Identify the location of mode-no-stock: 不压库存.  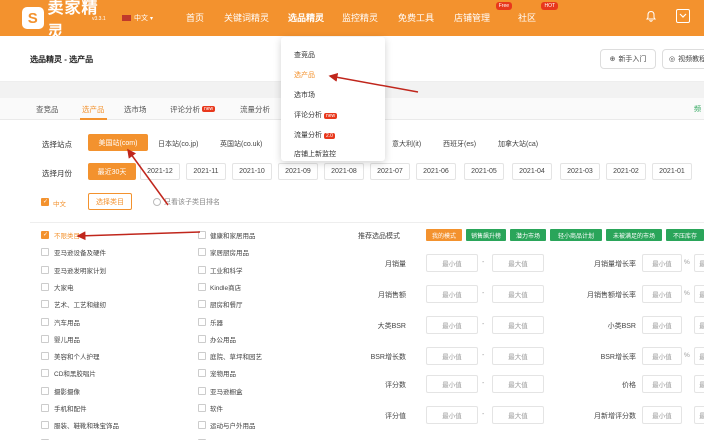
(685, 235).